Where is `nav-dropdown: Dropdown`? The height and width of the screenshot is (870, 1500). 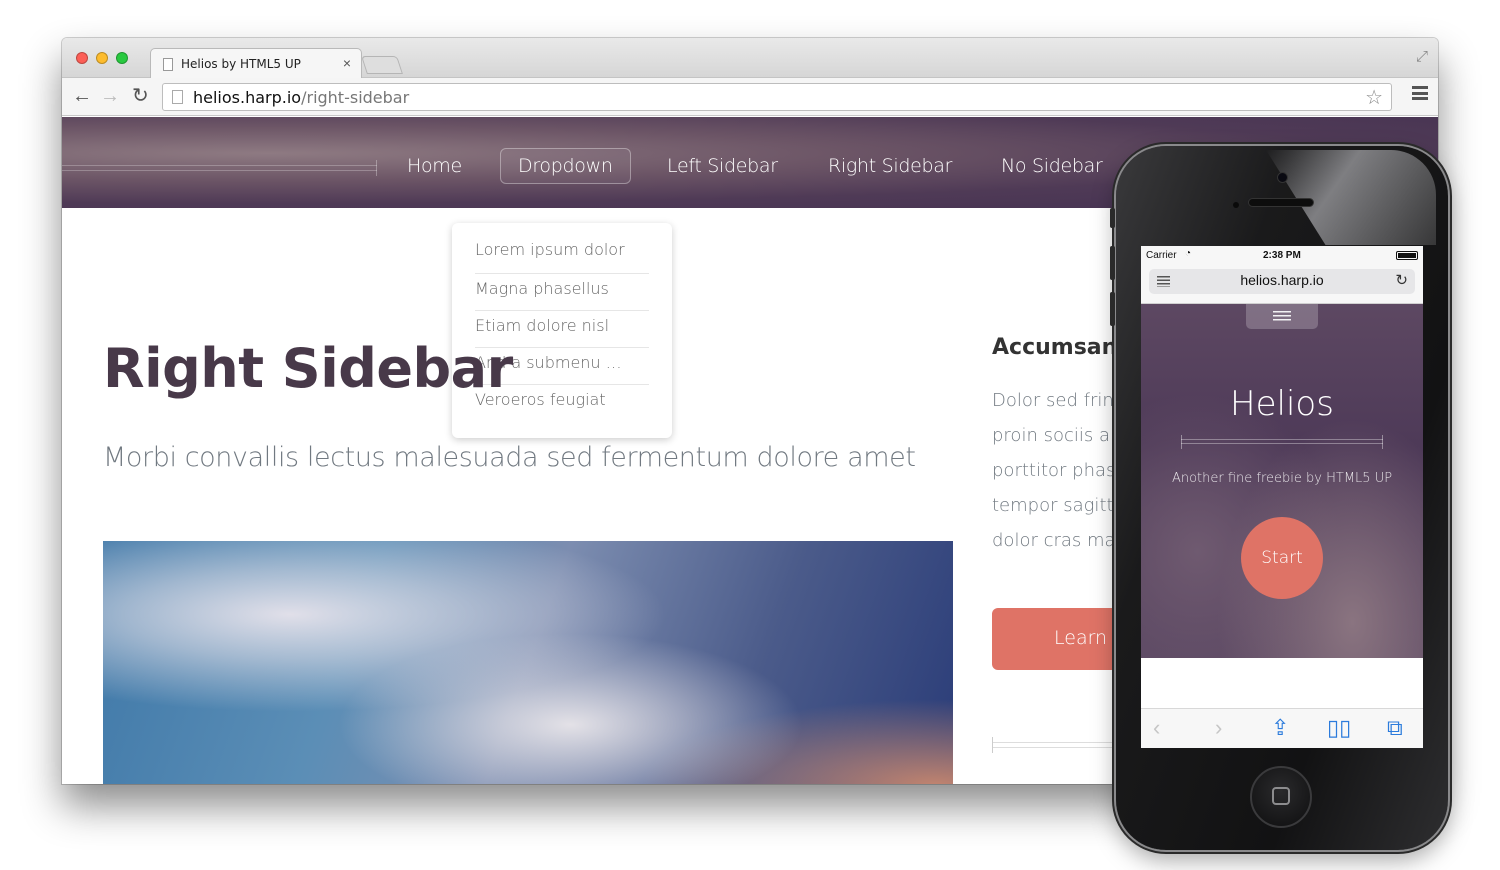
nav-dropdown: Dropdown is located at coordinates (565, 166).